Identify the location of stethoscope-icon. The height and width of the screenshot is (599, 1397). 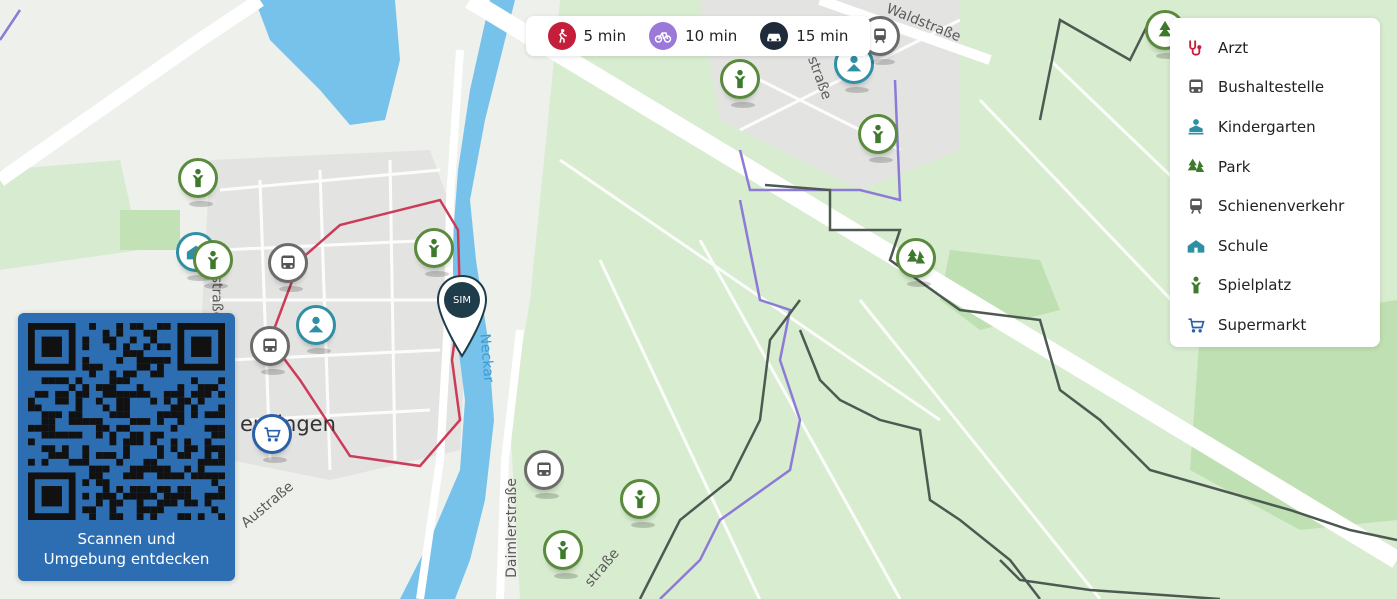
(1195, 48).